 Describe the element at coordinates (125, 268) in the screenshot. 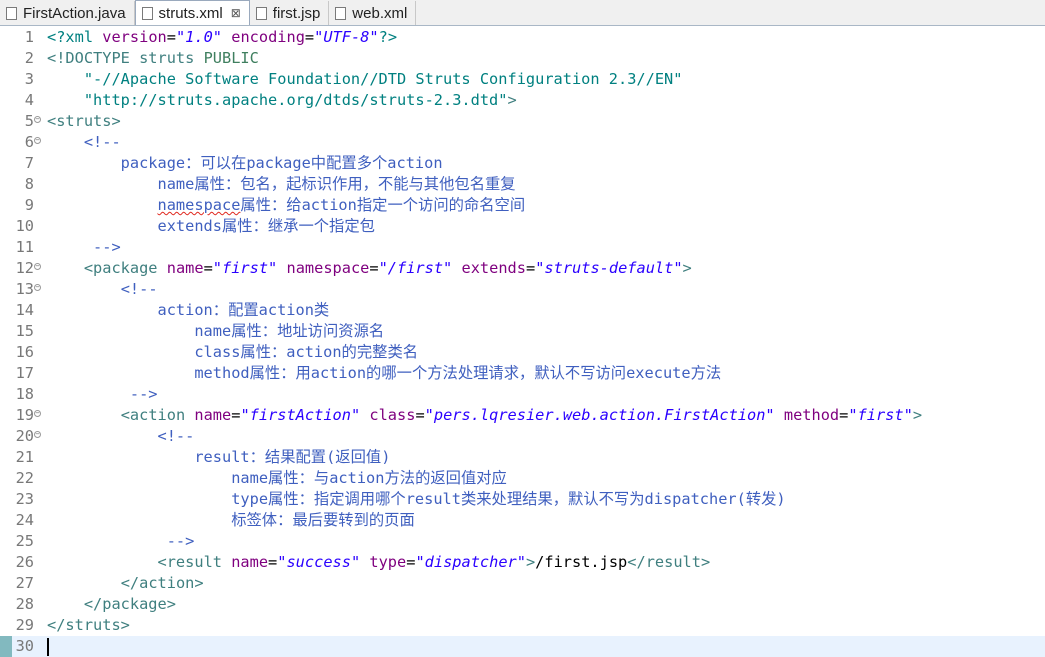

I see `code-token: <package` at that location.